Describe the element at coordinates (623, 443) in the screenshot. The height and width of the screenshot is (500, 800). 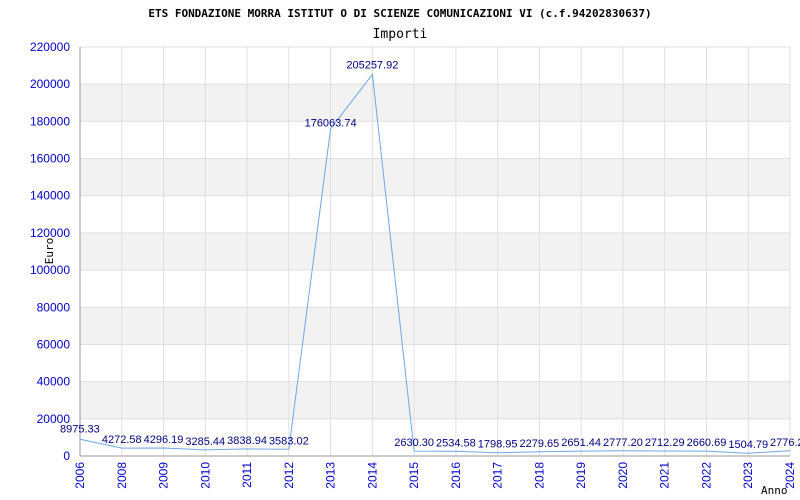
I see `data-label: 2777.20` at that location.